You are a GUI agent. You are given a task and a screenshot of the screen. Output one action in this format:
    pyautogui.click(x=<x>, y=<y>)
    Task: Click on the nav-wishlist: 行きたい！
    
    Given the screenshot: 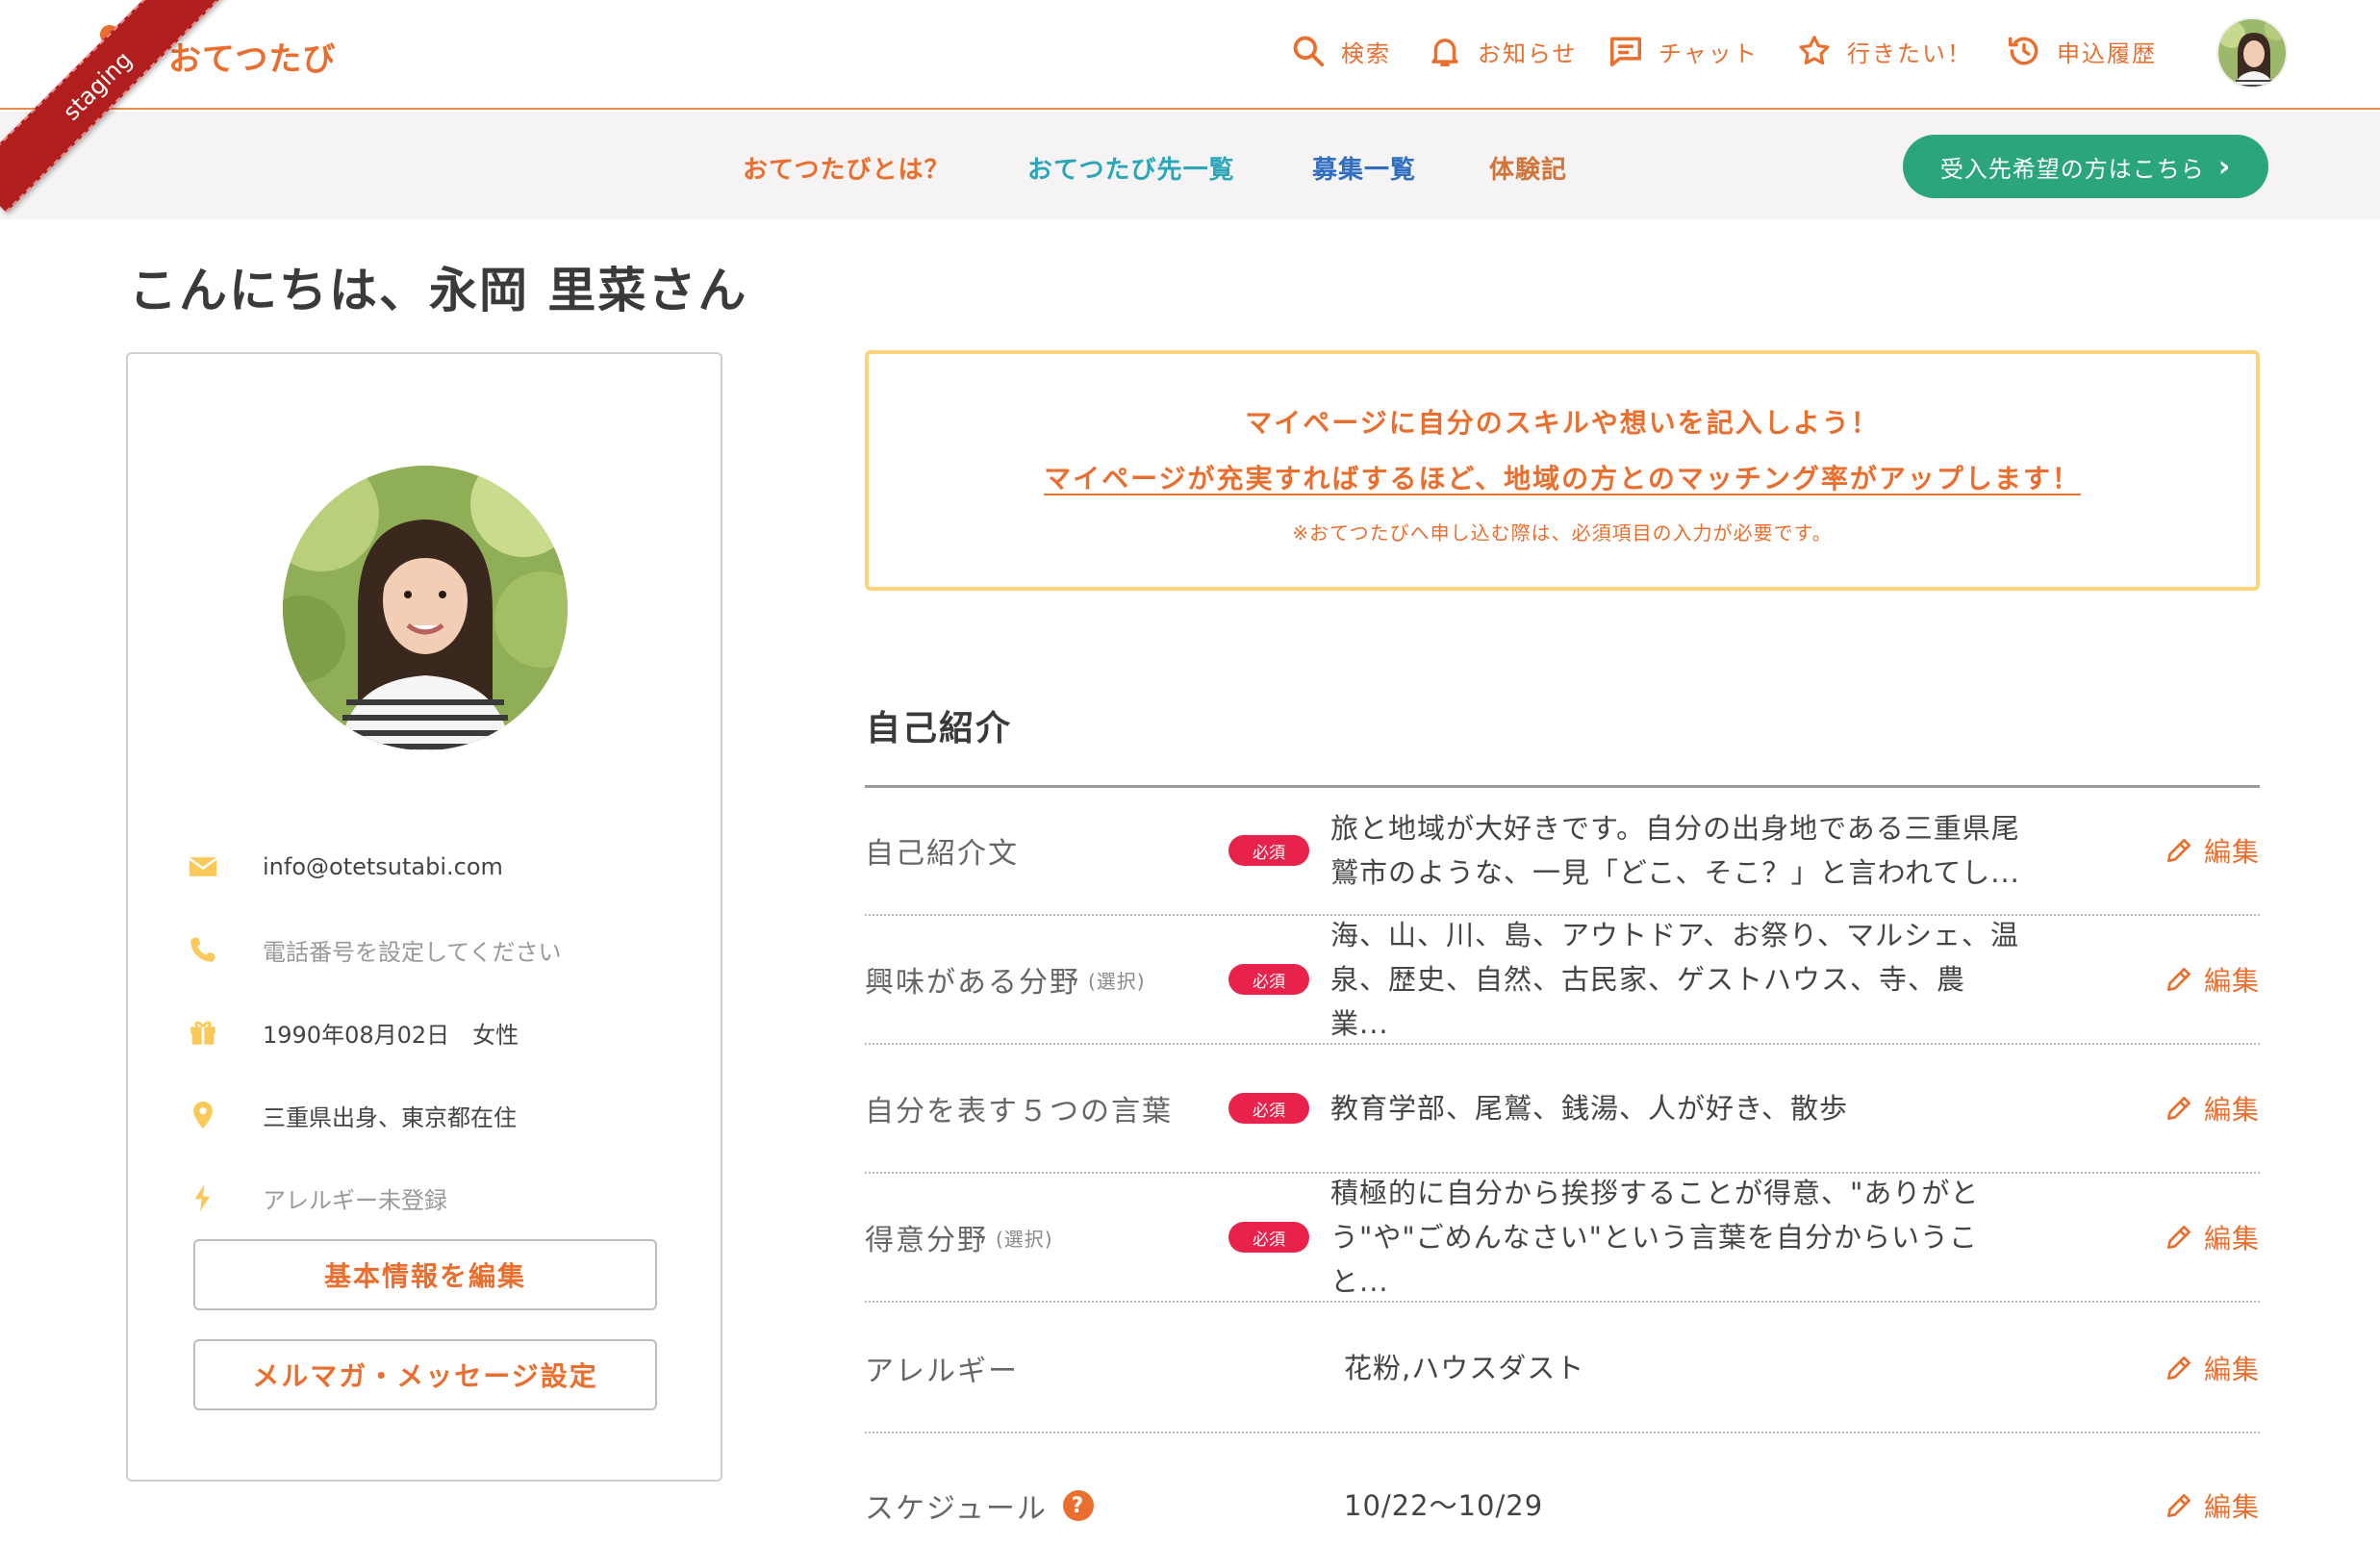 What is the action you would take?
    pyautogui.click(x=1884, y=51)
    